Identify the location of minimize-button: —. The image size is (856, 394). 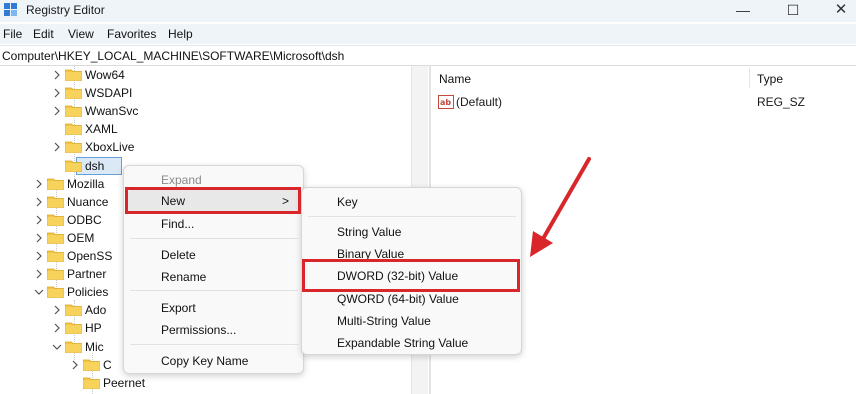
(743, 11).